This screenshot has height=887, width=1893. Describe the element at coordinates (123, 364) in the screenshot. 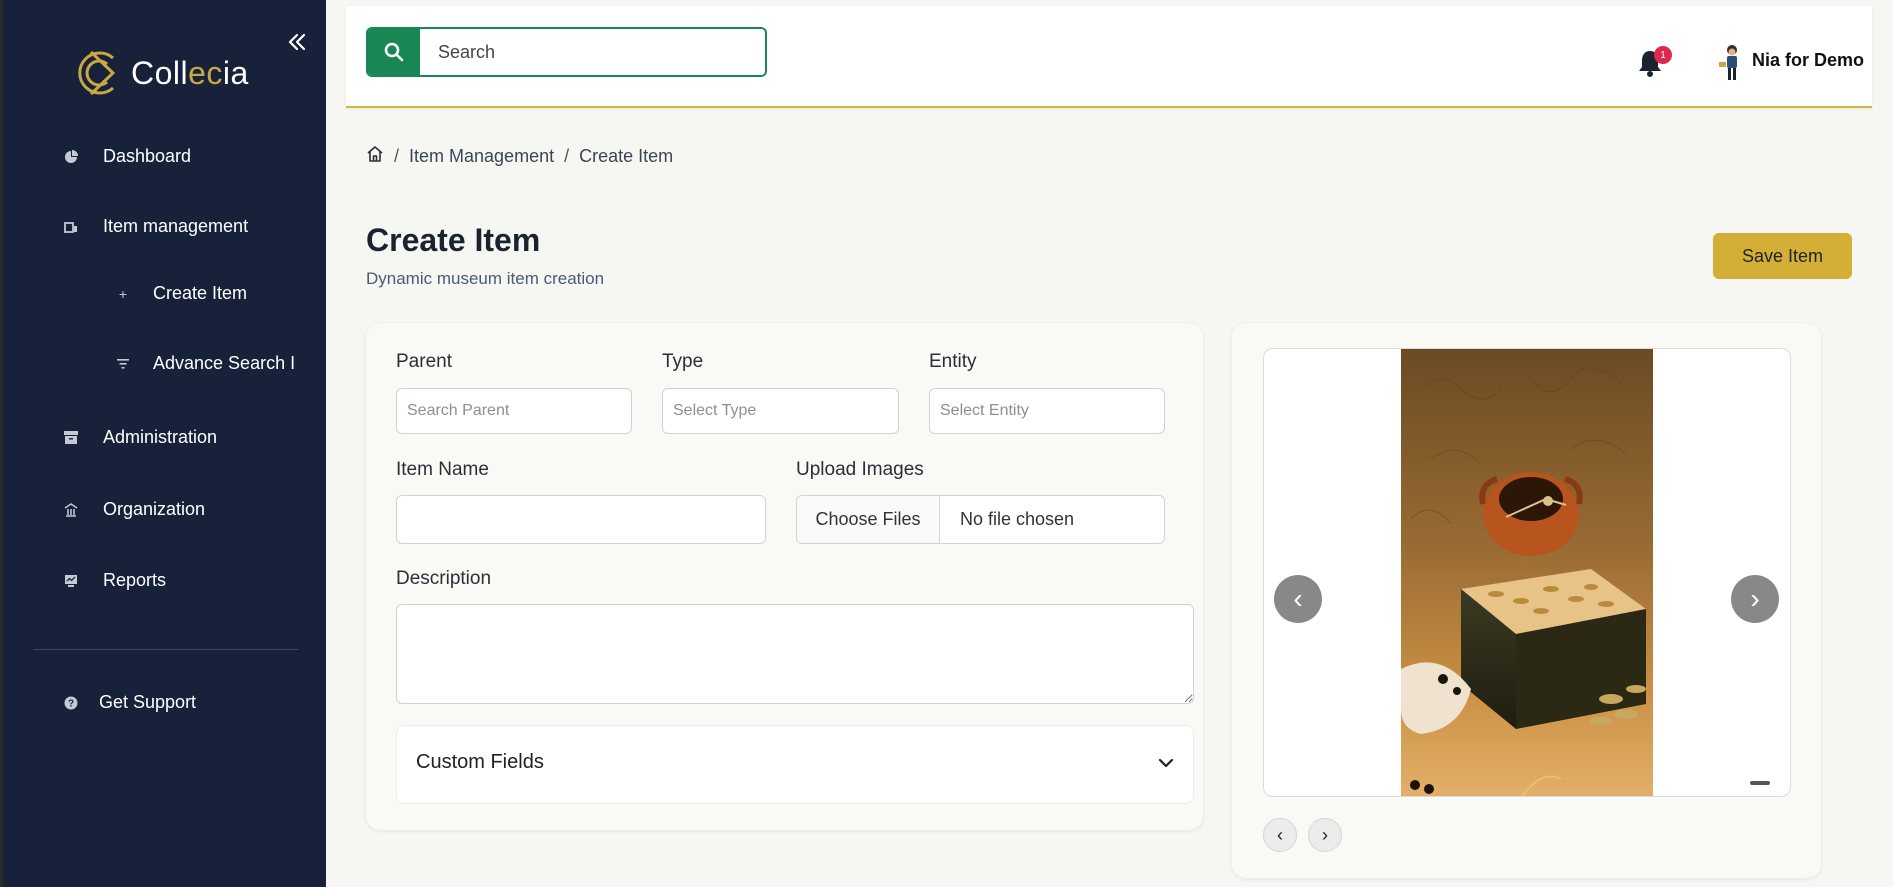

I see `filter-icon` at that location.